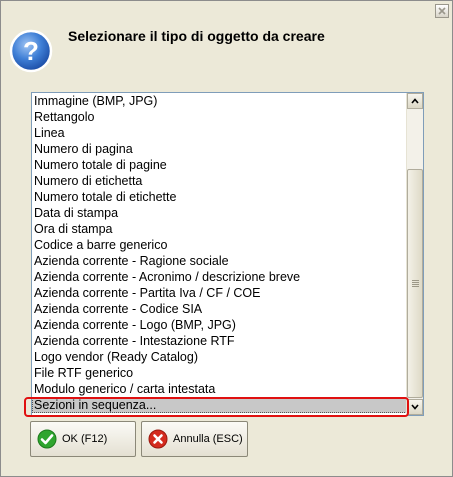 This screenshot has width=453, height=477. Describe the element at coordinates (196, 36) in the screenshot. I see `dialog-title: Selezionare il tipo di oggetto da creare` at that location.